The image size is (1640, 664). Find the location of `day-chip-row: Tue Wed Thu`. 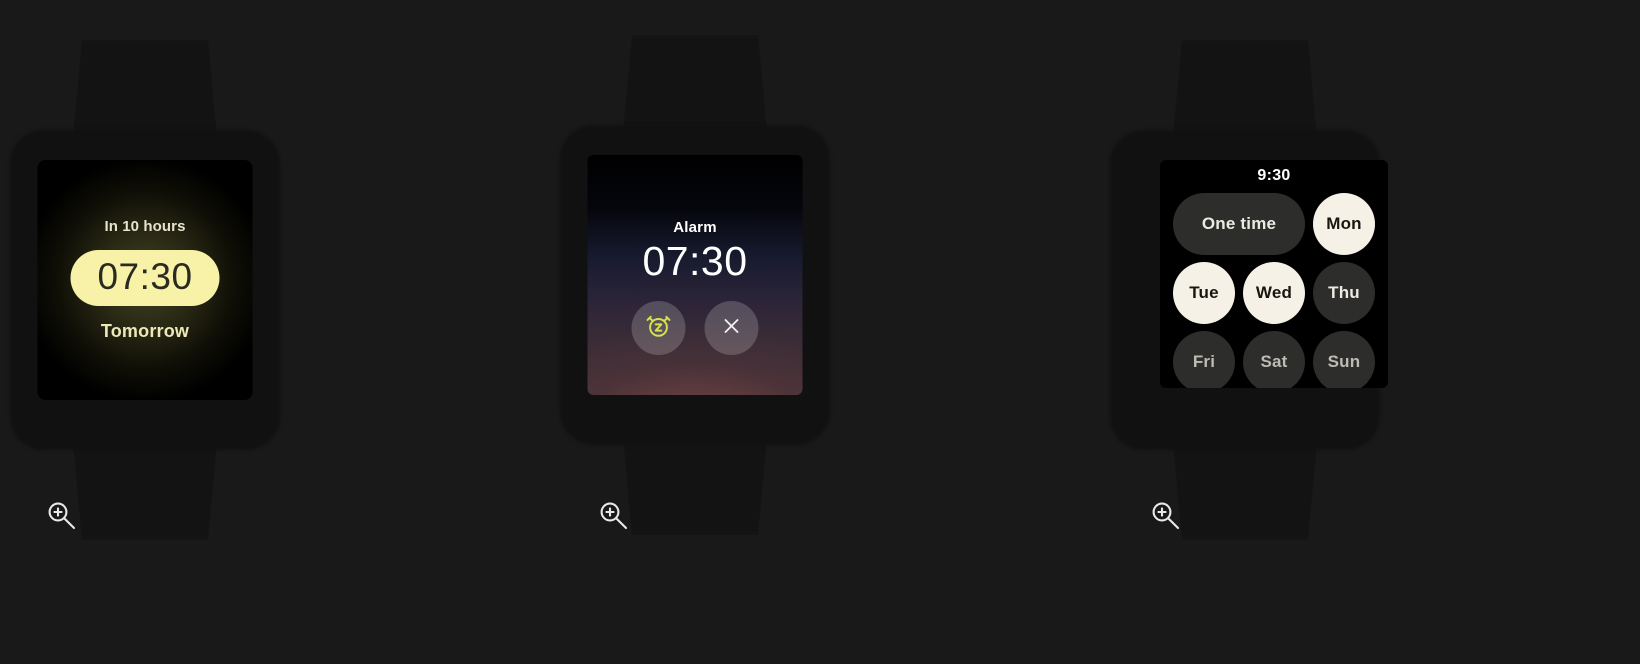

day-chip-row: Tue Wed Thu is located at coordinates (1274, 293).